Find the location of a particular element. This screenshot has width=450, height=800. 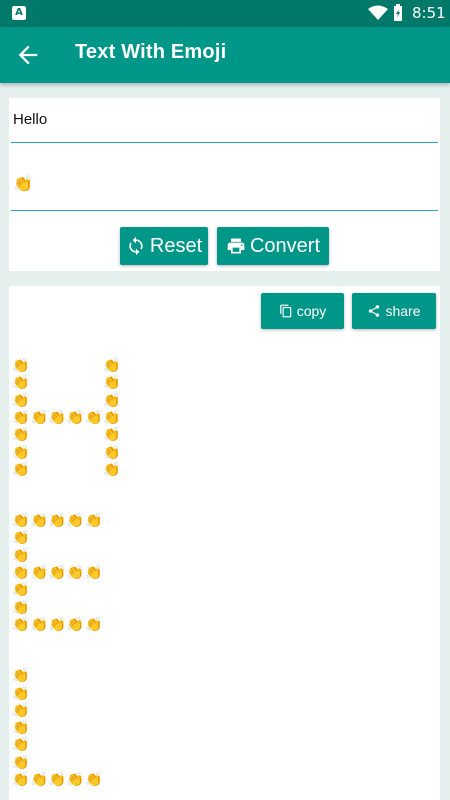

text-input-value: Hello is located at coordinates (30, 119).